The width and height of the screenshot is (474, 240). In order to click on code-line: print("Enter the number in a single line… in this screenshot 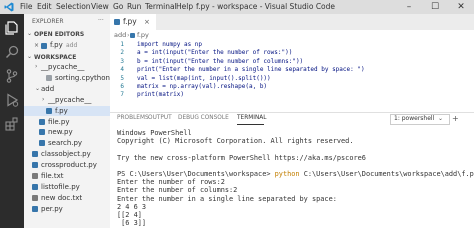, I will do `click(251, 70)`.